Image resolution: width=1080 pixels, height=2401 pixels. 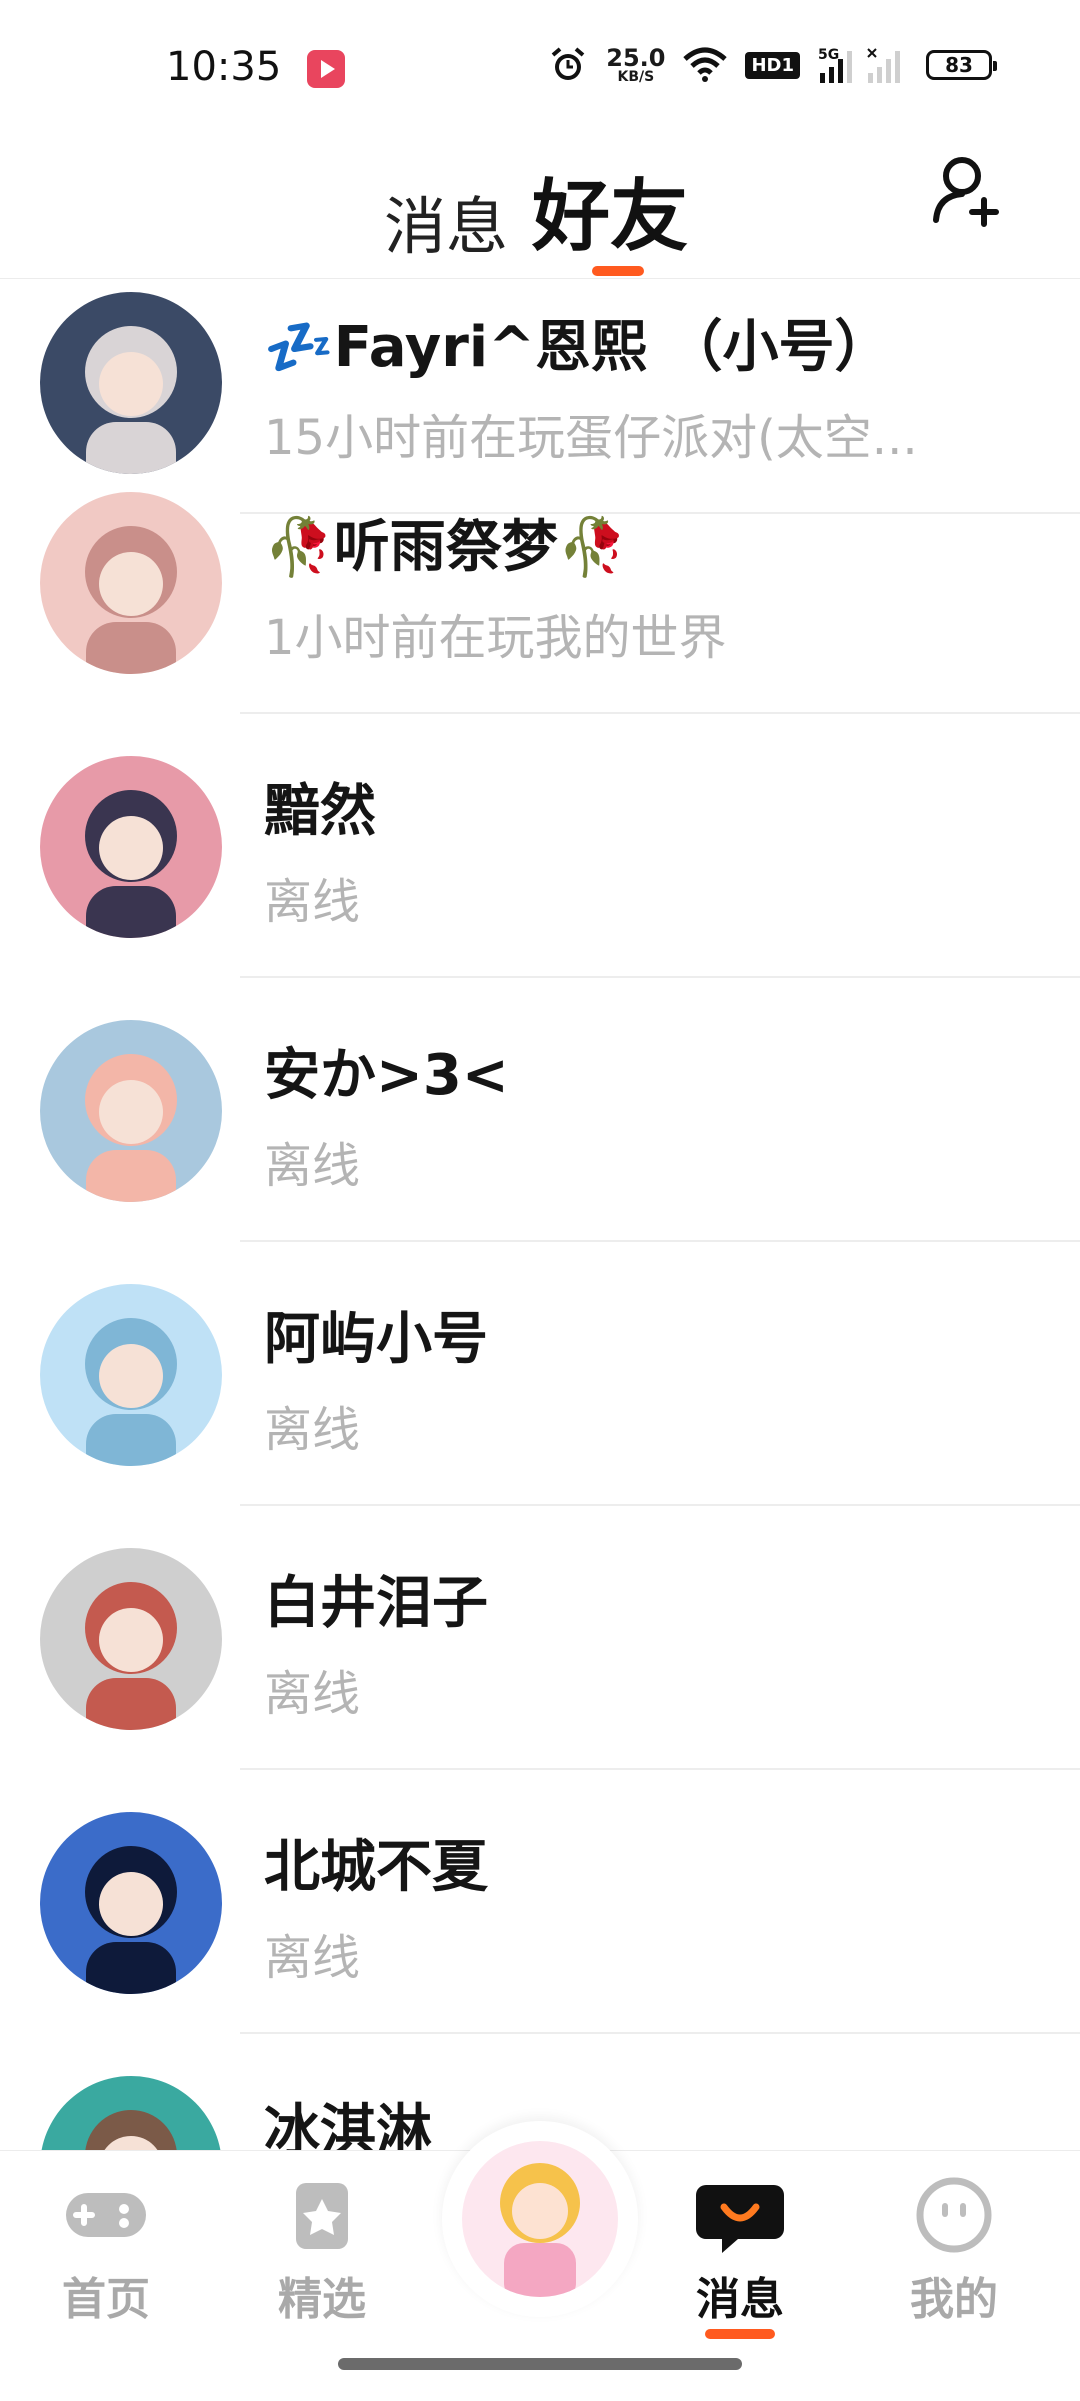 What do you see at coordinates (959, 65) in the screenshot?
I see `battery-level: 83` at bounding box center [959, 65].